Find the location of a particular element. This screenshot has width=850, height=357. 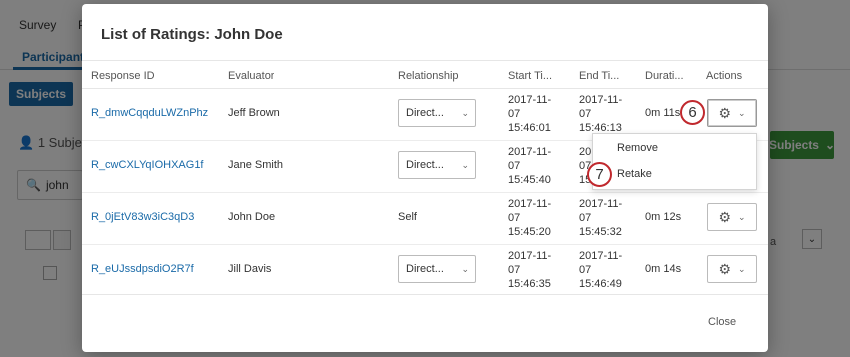

end-clock: 15:46:49 is located at coordinates (600, 284).